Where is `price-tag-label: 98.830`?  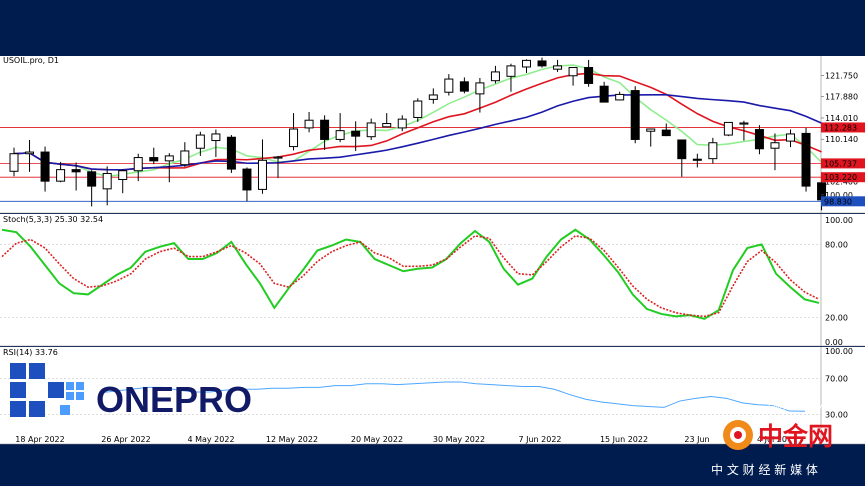
price-tag-label: 98.830 is located at coordinates (838, 201).